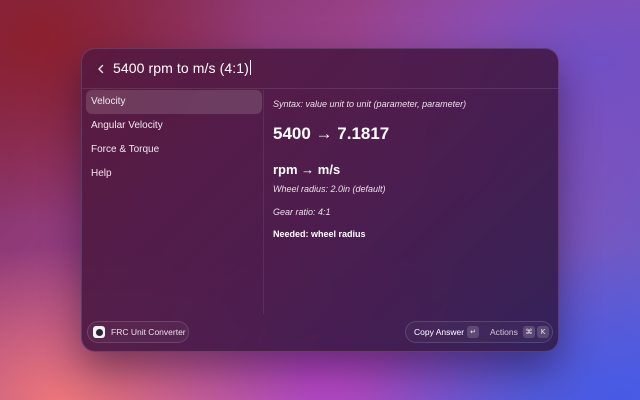  Describe the element at coordinates (174, 174) in the screenshot. I see `sidebar-item-help: Help` at that location.